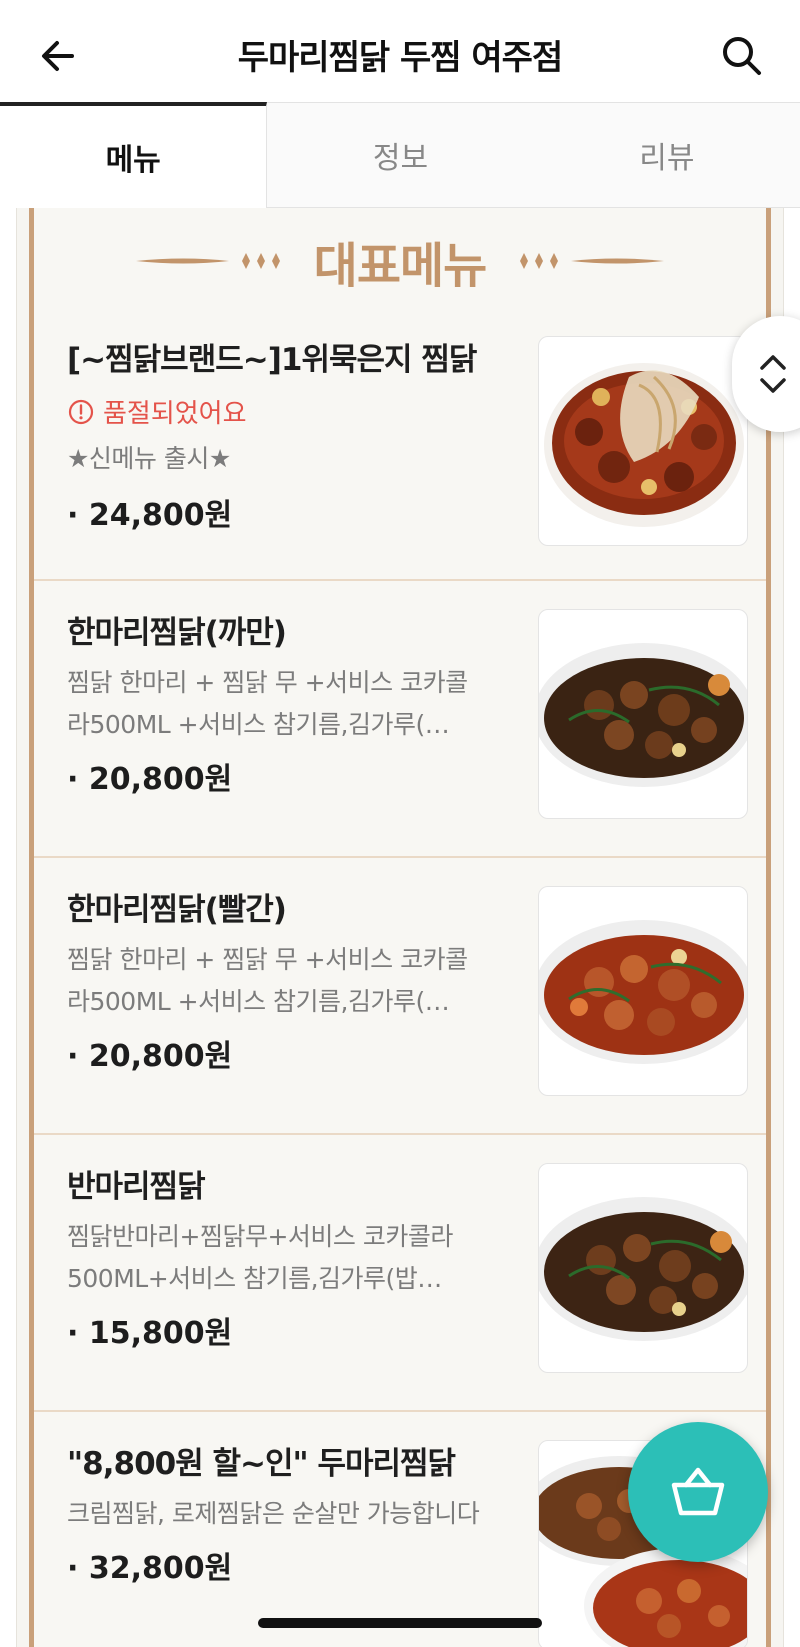 This screenshot has width=800, height=1647. Describe the element at coordinates (149, 458) in the screenshot. I see `menu-item-desc: ★신메뉴 출시★` at that location.